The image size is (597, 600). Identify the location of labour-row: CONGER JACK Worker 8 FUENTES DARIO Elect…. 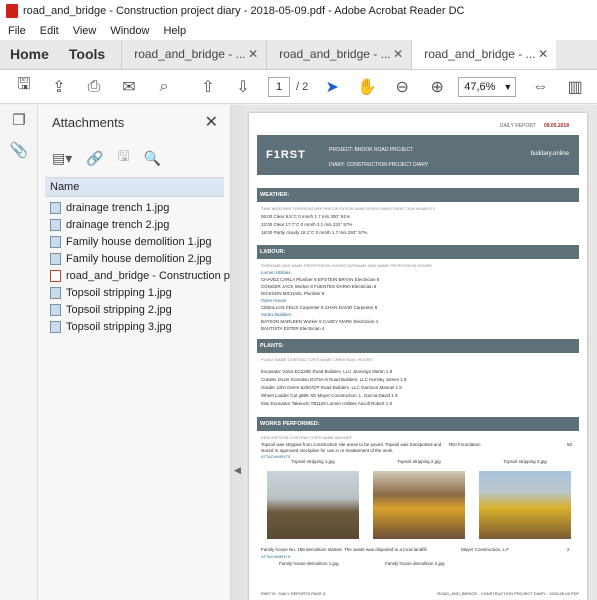
(319, 286).